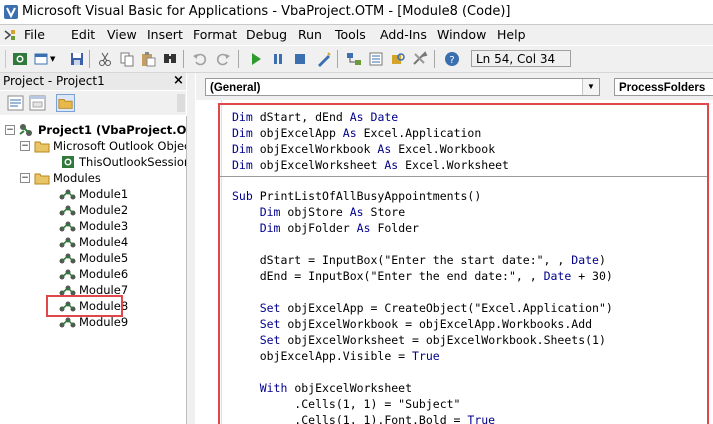  Describe the element at coordinates (93, 242) in the screenshot. I see `tree-node-module: Module4` at that location.